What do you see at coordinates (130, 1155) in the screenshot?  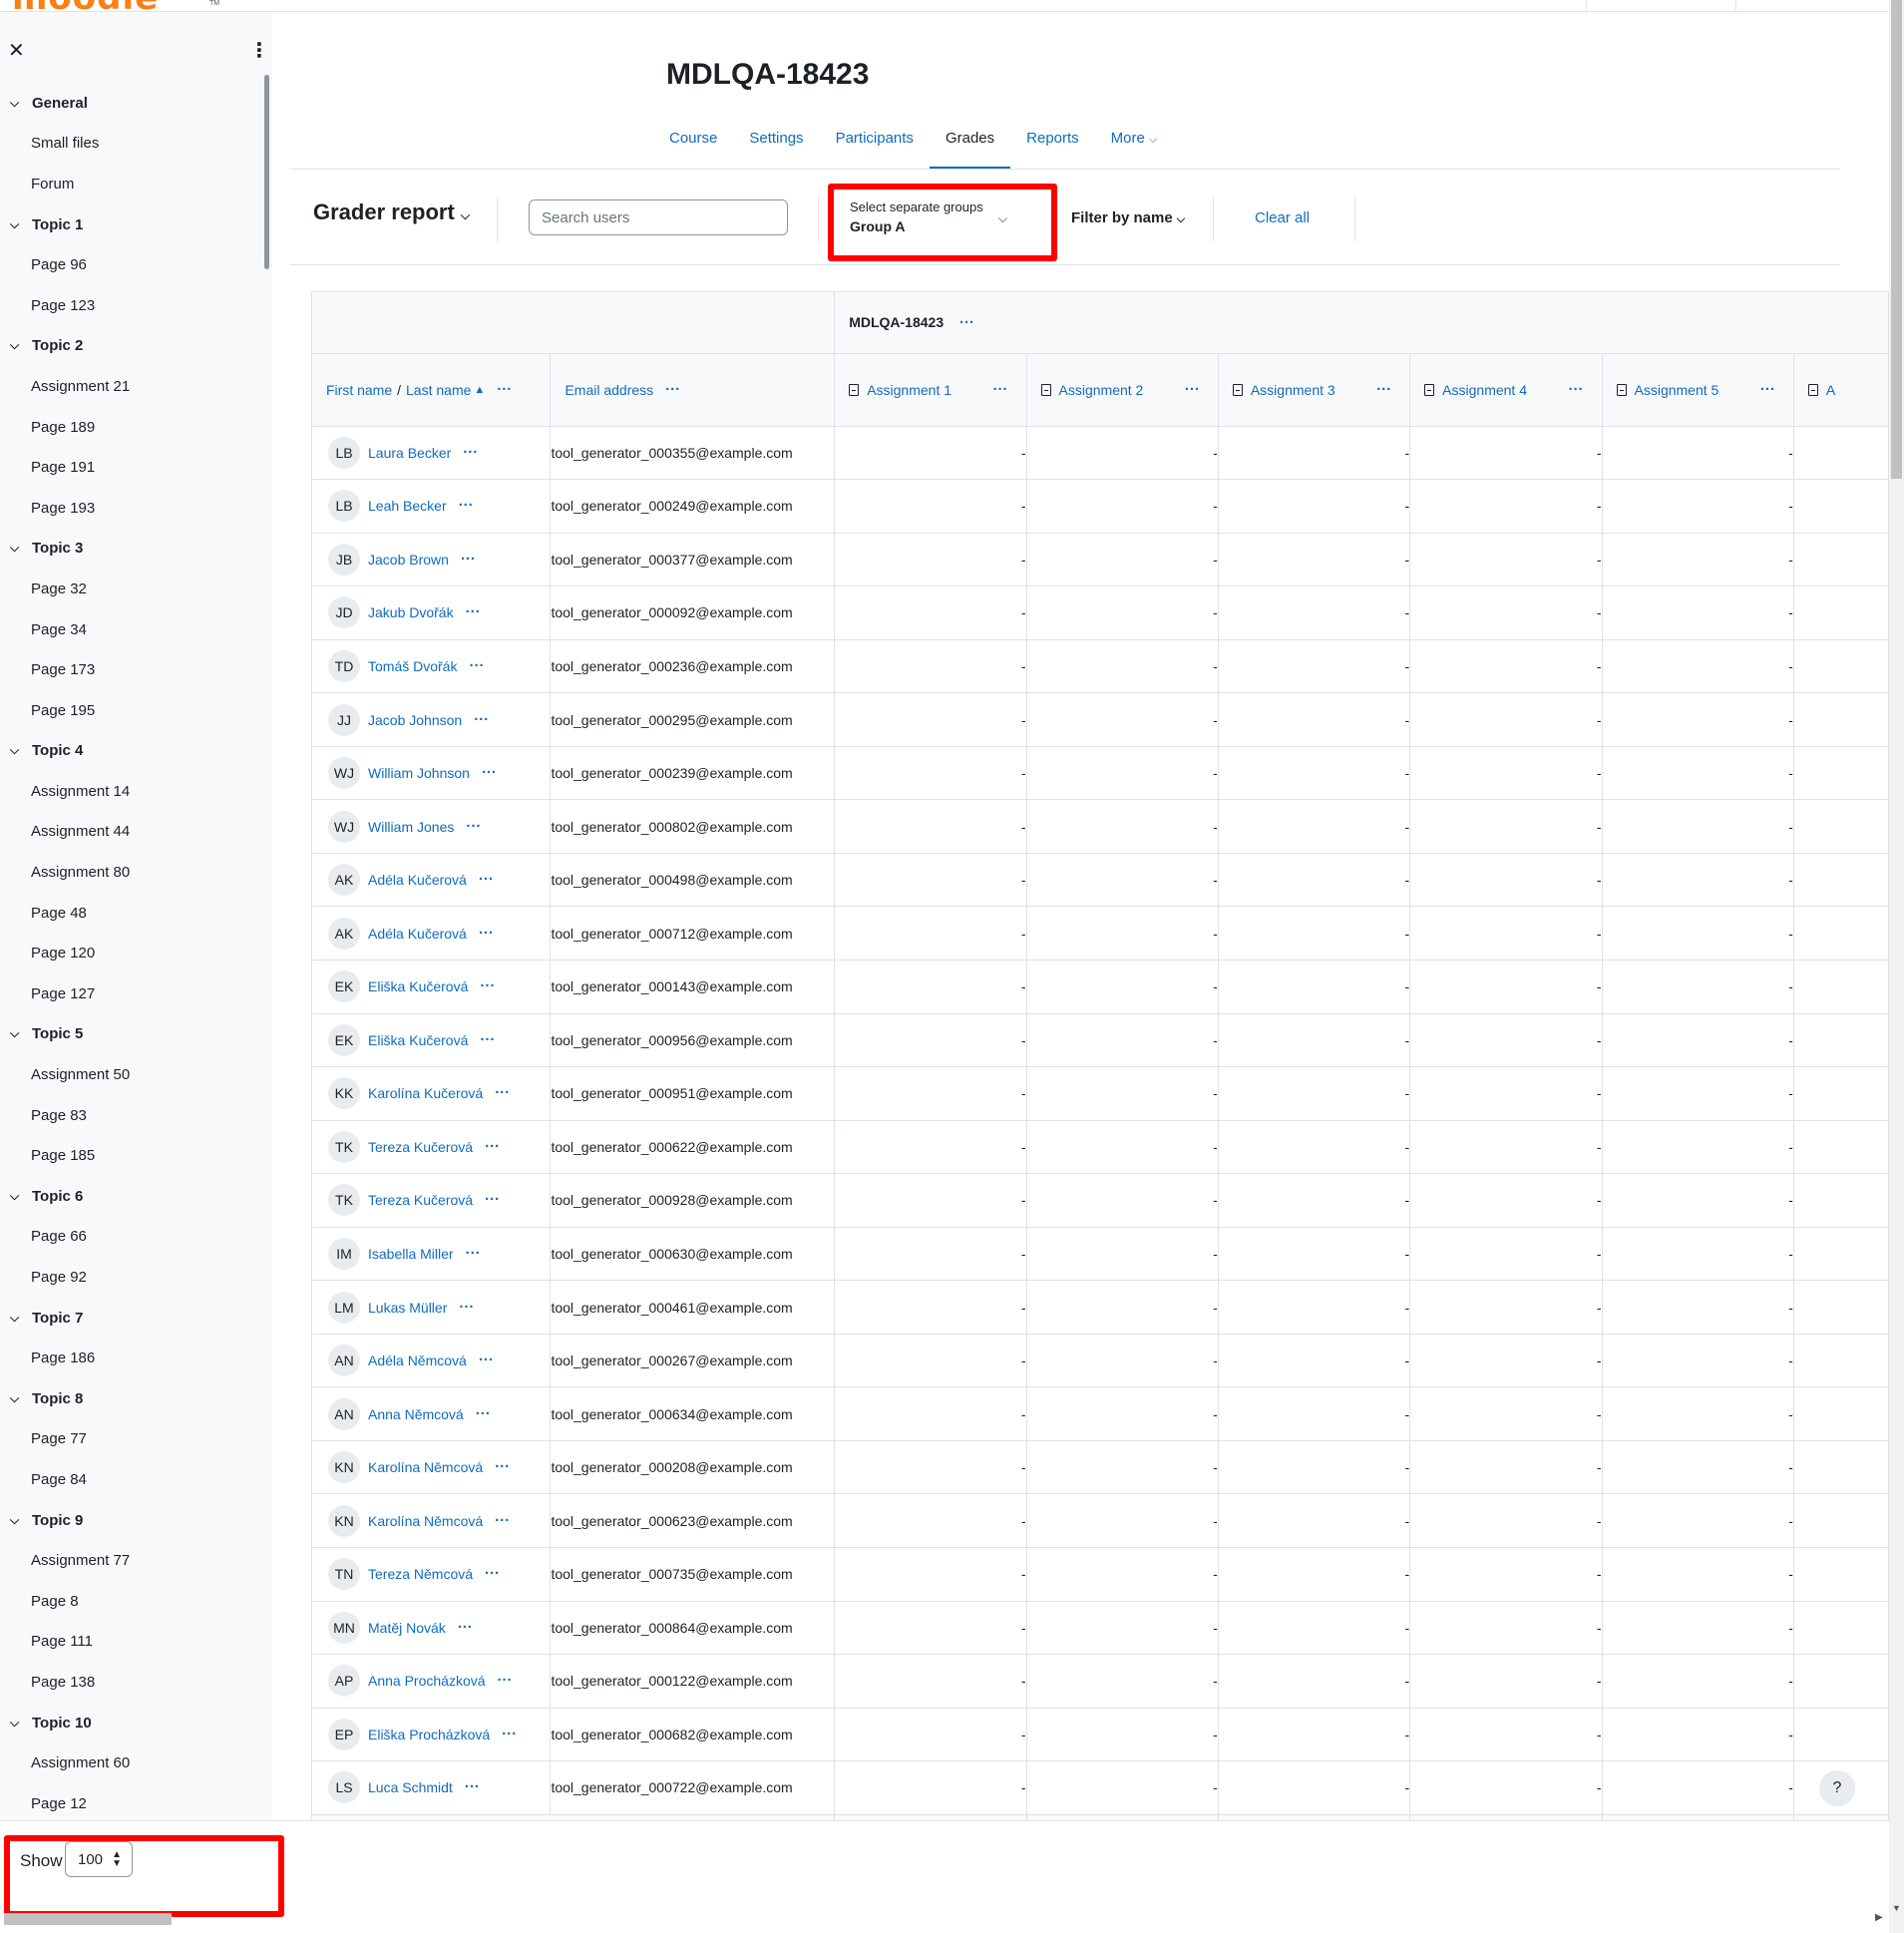 I see `course-index-item: Page 185` at bounding box center [130, 1155].